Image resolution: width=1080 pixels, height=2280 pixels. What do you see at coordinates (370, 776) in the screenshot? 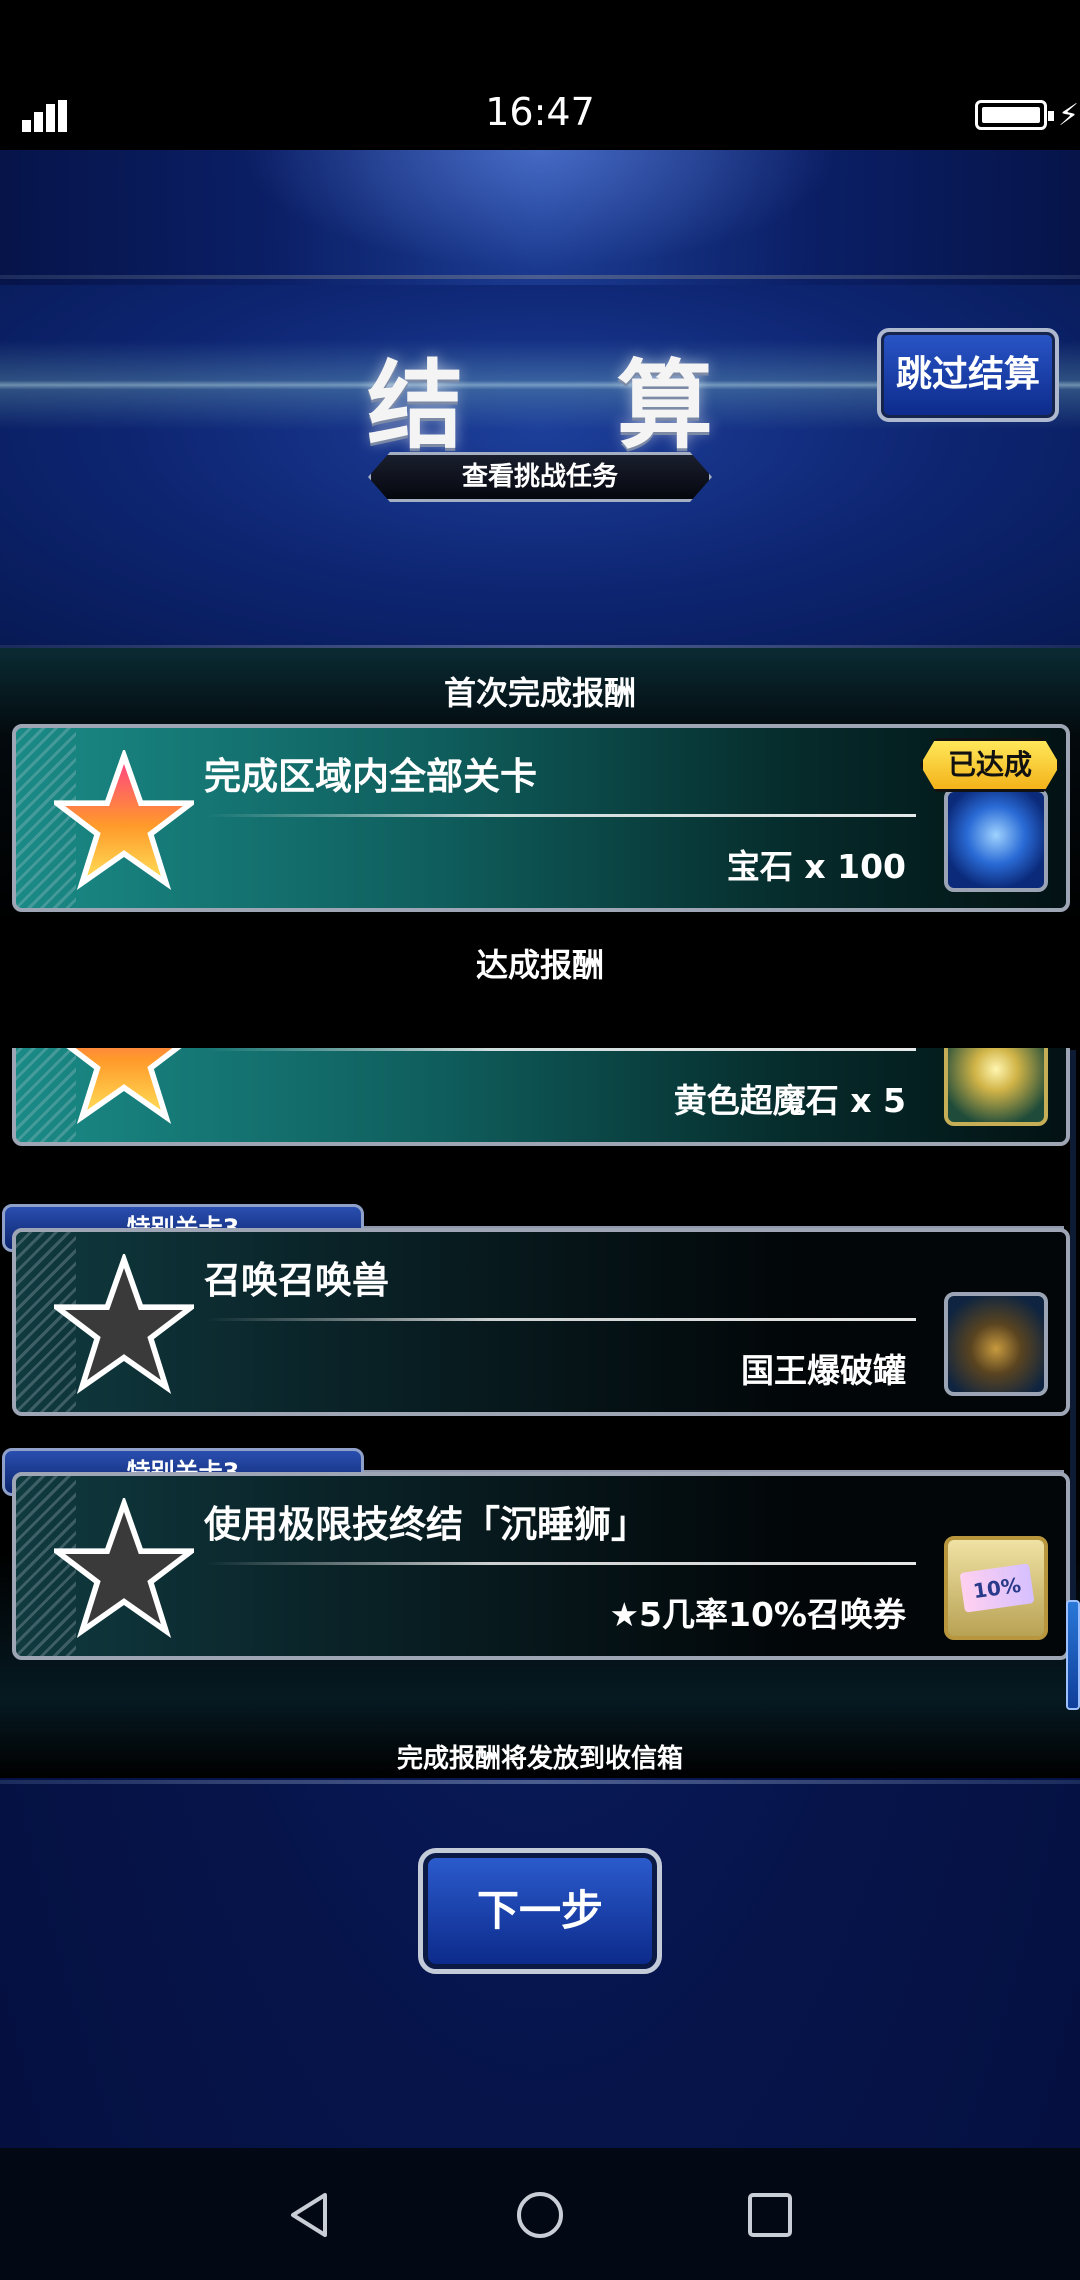
I see `mission-name: 完成区域内全部关卡` at bounding box center [370, 776].